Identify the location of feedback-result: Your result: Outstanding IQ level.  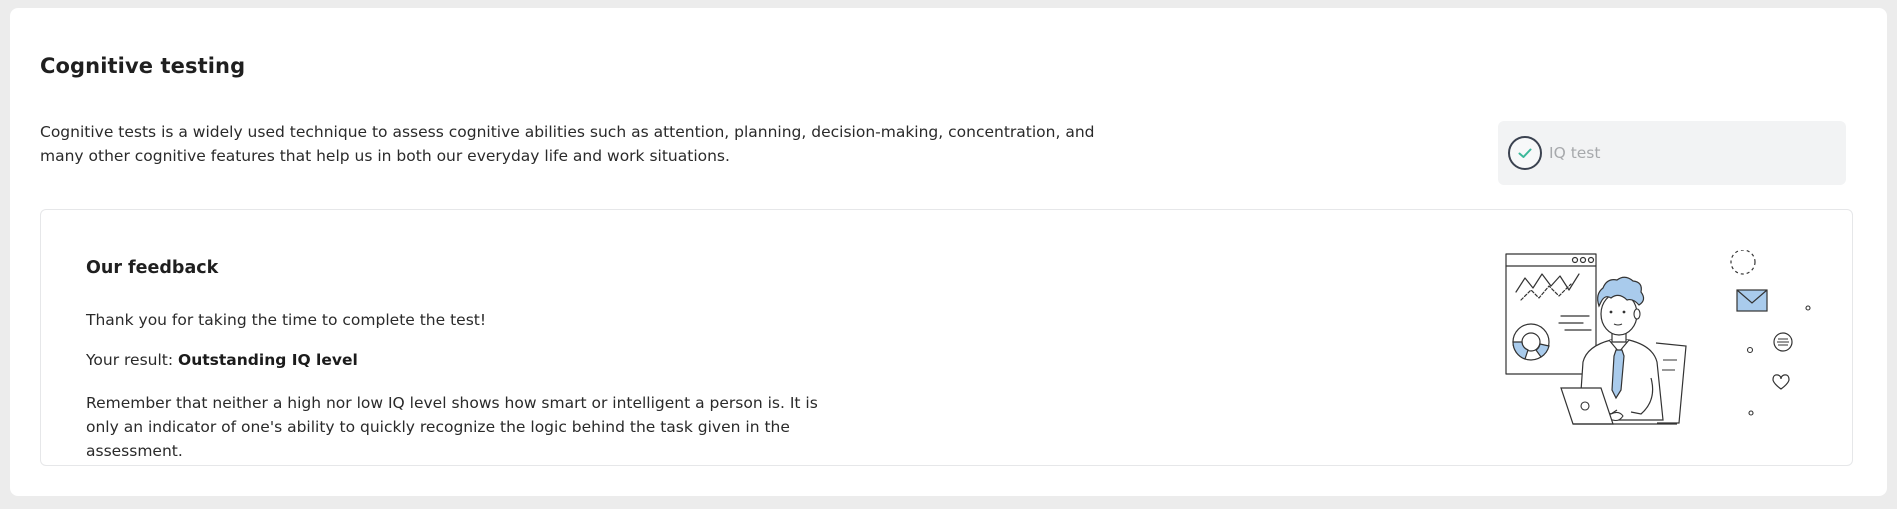
(222, 360).